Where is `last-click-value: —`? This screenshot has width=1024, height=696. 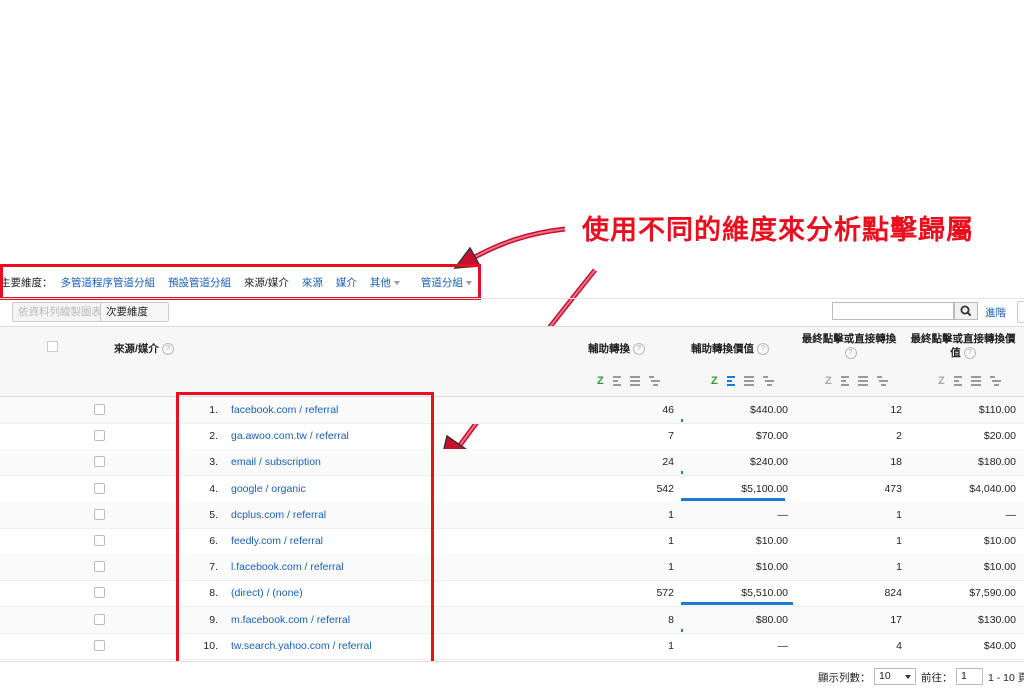
last-click-value: — is located at coordinates (1011, 514).